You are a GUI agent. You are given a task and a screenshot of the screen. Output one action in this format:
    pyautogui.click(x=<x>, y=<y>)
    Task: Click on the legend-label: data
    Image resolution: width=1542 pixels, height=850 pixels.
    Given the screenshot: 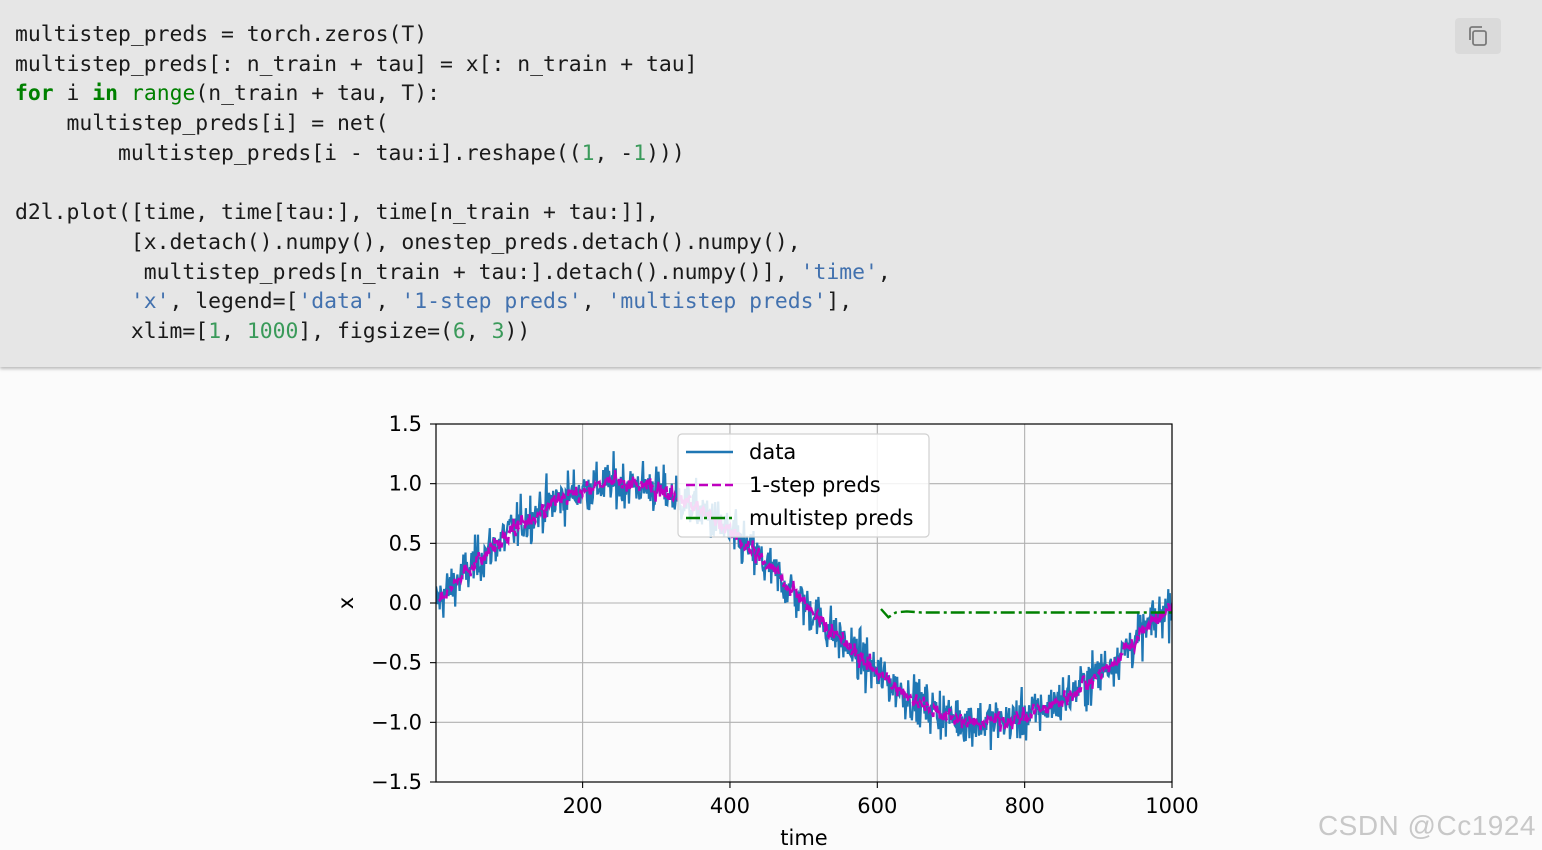 What is the action you would take?
    pyautogui.click(x=772, y=452)
    